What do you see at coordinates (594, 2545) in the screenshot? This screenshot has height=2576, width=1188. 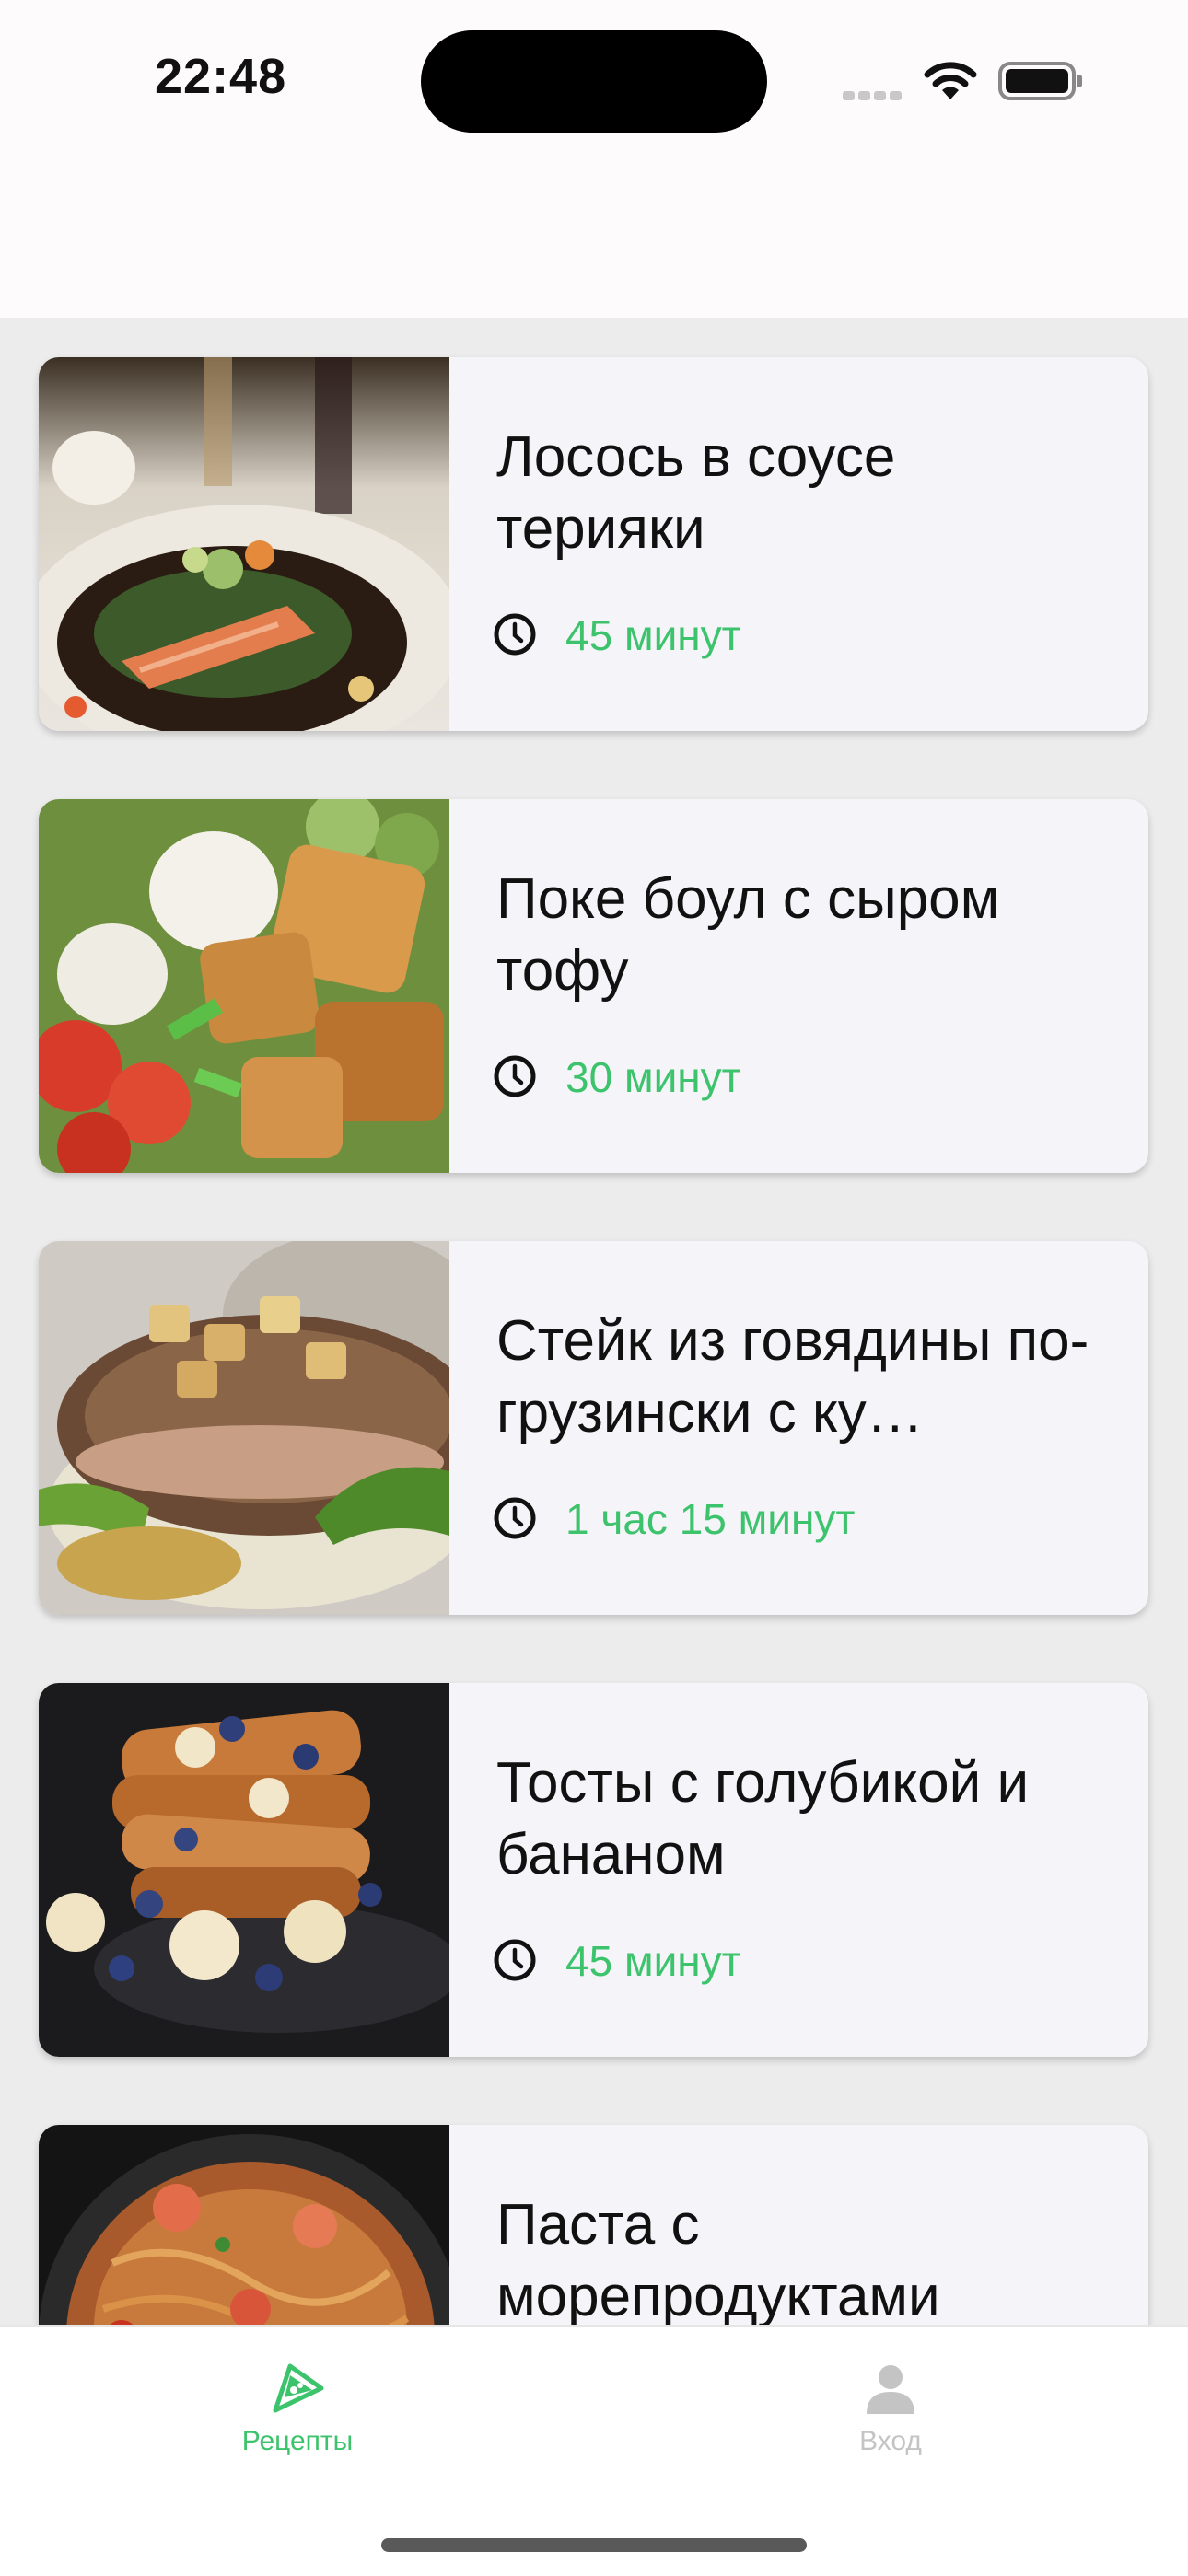 I see `home-indicator` at bounding box center [594, 2545].